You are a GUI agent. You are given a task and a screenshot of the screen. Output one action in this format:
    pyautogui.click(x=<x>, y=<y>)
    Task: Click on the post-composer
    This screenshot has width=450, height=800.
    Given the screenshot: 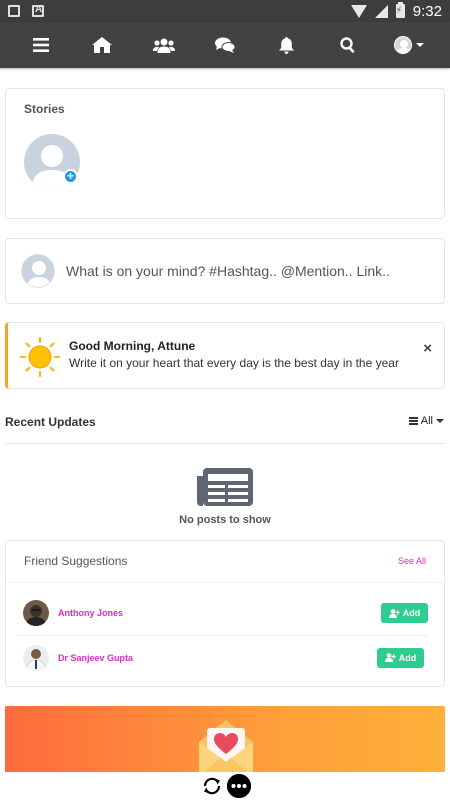 What is the action you would take?
    pyautogui.click(x=225, y=271)
    